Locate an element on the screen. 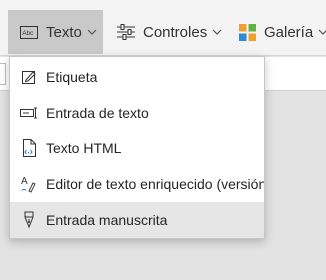  property-dropdown-edge is located at coordinates (3, 74).